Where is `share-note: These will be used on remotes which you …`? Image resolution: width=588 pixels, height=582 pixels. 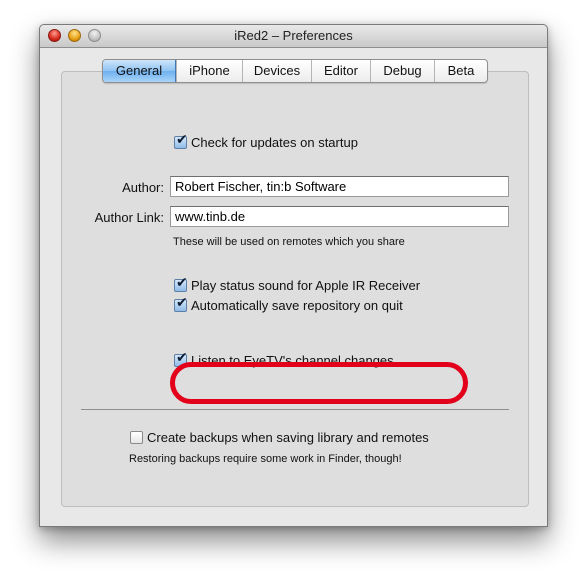 share-note: These will be used on remotes which you … is located at coordinates (289, 242).